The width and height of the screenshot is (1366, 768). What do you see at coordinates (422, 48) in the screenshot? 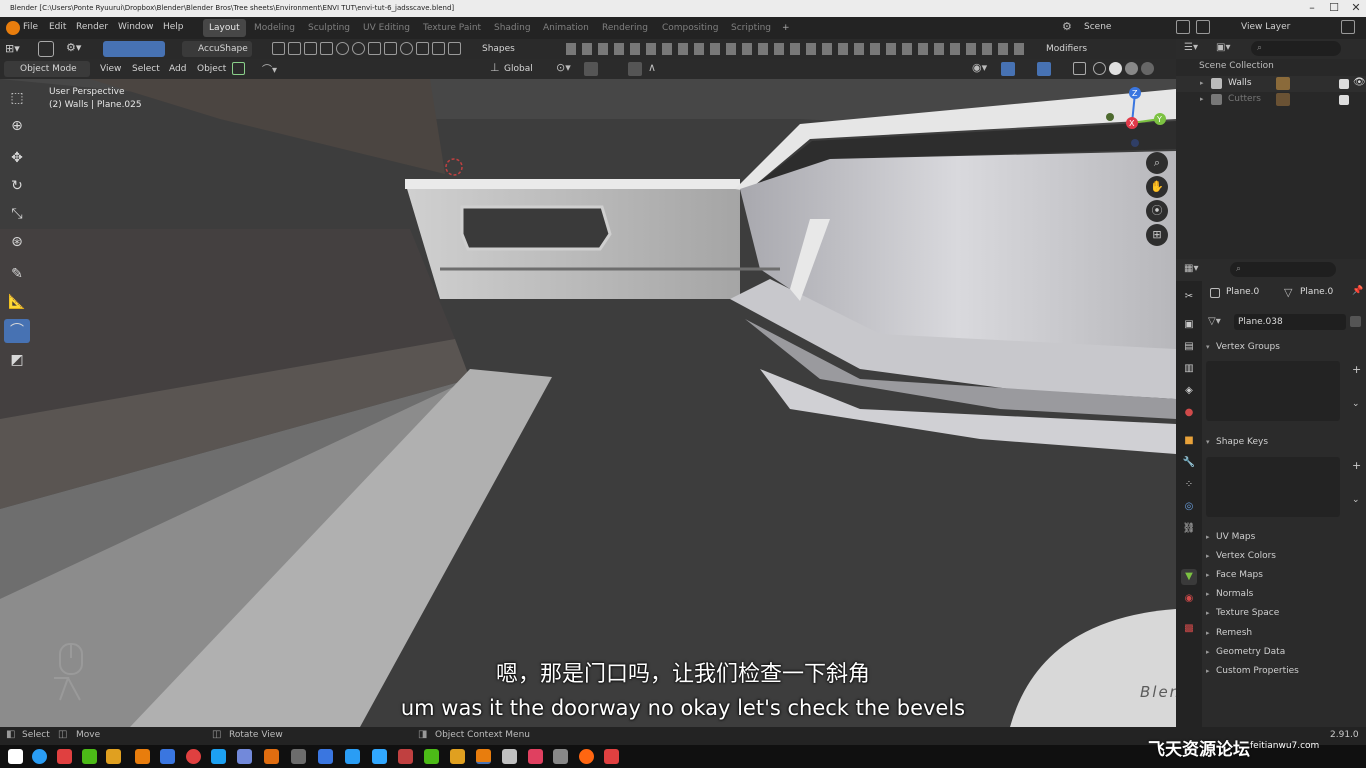
I see `shape-custom-icon` at bounding box center [422, 48].